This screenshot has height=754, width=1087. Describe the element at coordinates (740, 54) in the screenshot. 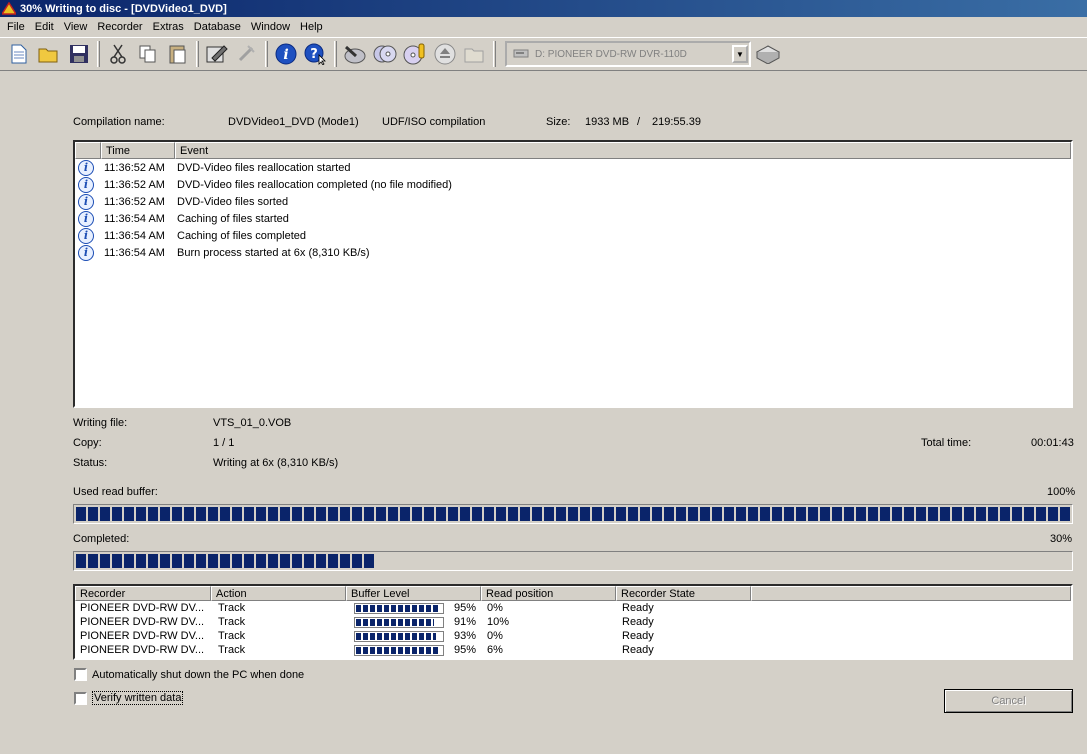

I see `chevron-down-icon: ▼` at that location.